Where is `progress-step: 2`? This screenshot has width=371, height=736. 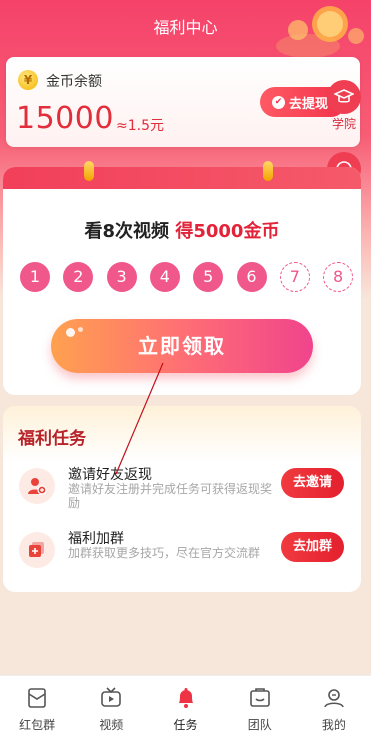 progress-step: 2 is located at coordinates (78, 277).